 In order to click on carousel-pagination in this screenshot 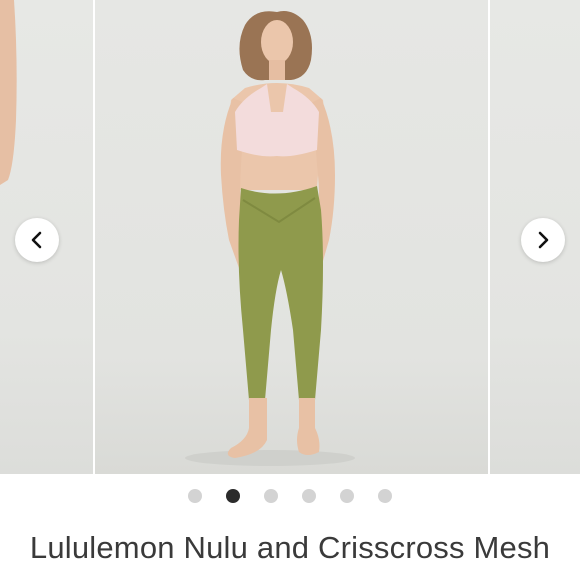, I will do `click(290, 496)`.